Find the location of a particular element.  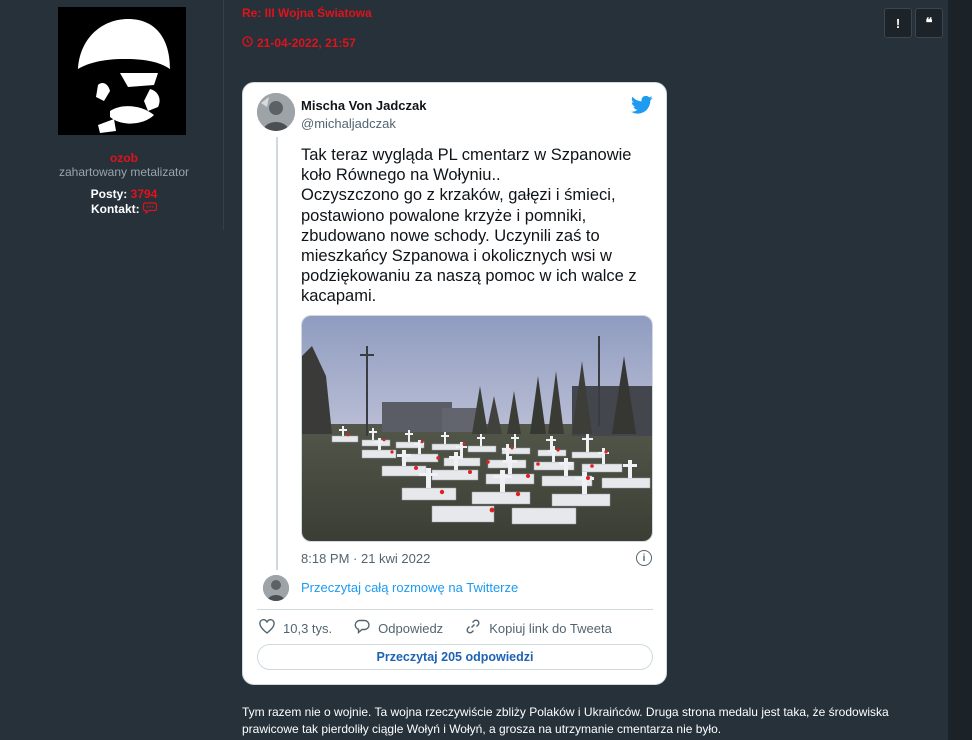

contact-label: Kontakt: is located at coordinates (115, 209).